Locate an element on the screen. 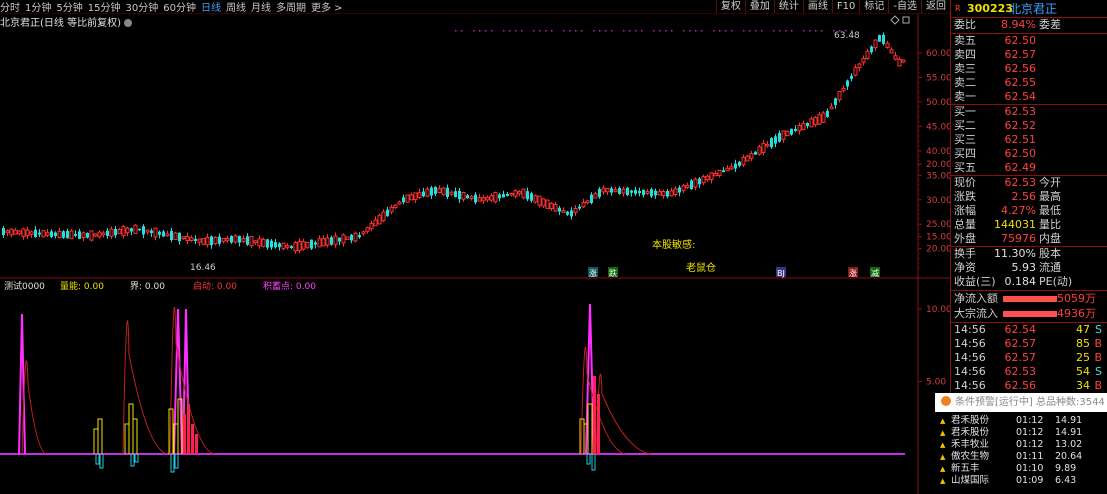 This screenshot has width=1107, height=494. flow-row: 净流入额 5059万 is located at coordinates (1029, 299).